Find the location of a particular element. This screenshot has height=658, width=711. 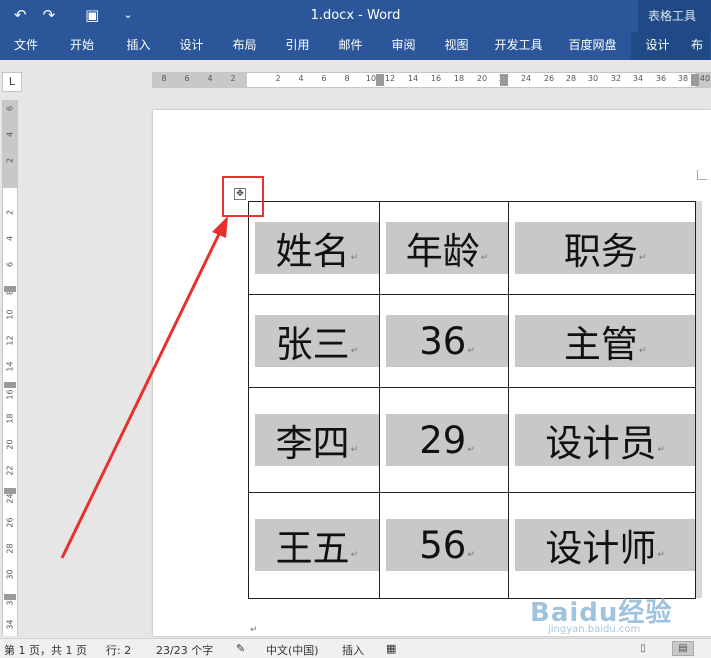

read-mode-view-icon: ▯ is located at coordinates (643, 648).